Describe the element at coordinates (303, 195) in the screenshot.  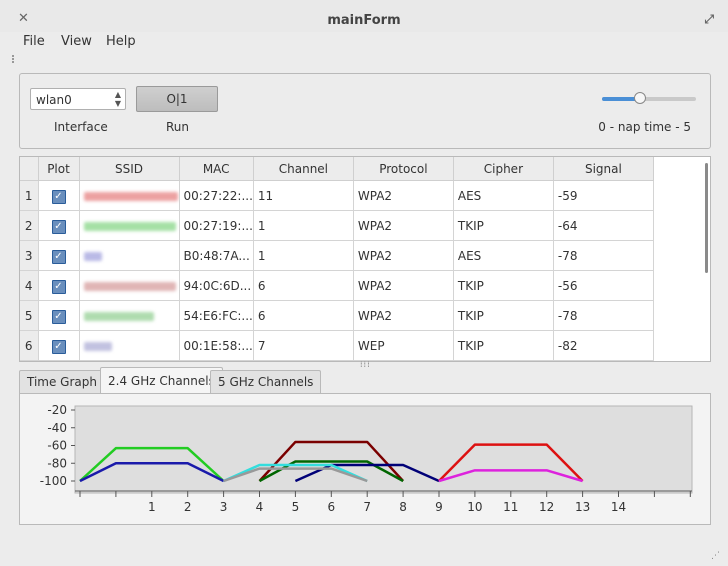
I see `channel-cell: 11` at that location.